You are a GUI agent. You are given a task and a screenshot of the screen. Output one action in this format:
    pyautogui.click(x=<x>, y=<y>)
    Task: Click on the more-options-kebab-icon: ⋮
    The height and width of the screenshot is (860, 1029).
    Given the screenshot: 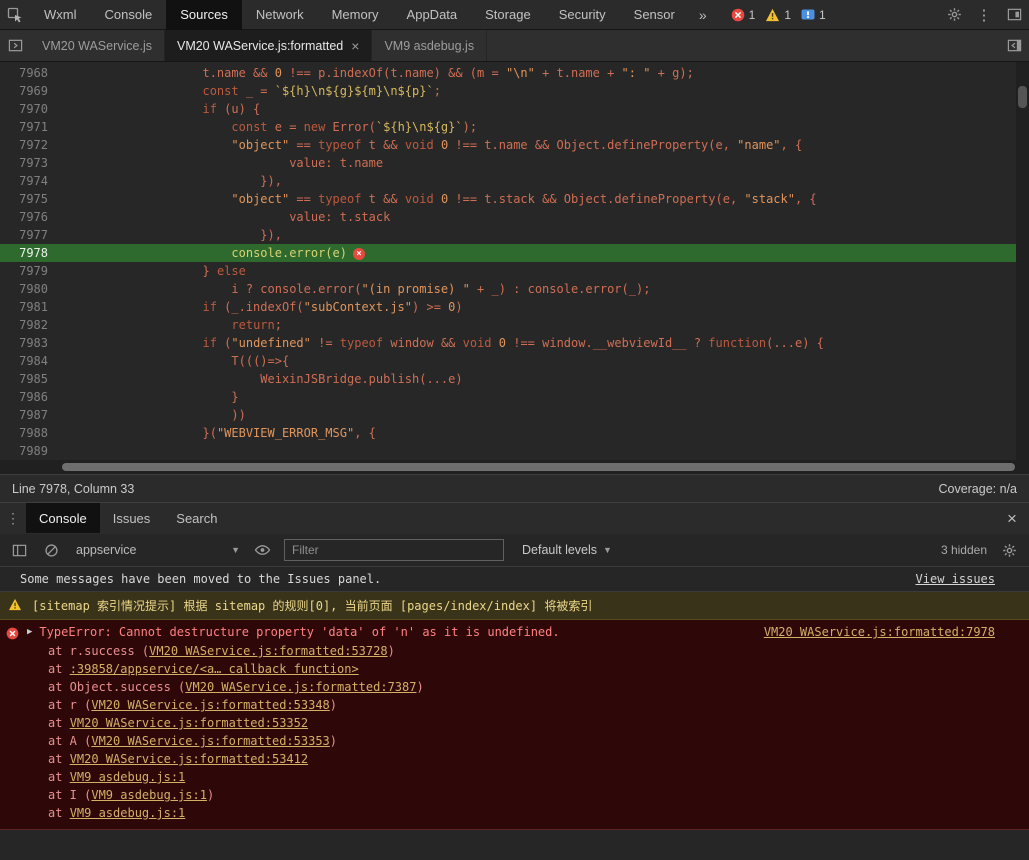 What is the action you would take?
    pyautogui.click(x=984, y=15)
    